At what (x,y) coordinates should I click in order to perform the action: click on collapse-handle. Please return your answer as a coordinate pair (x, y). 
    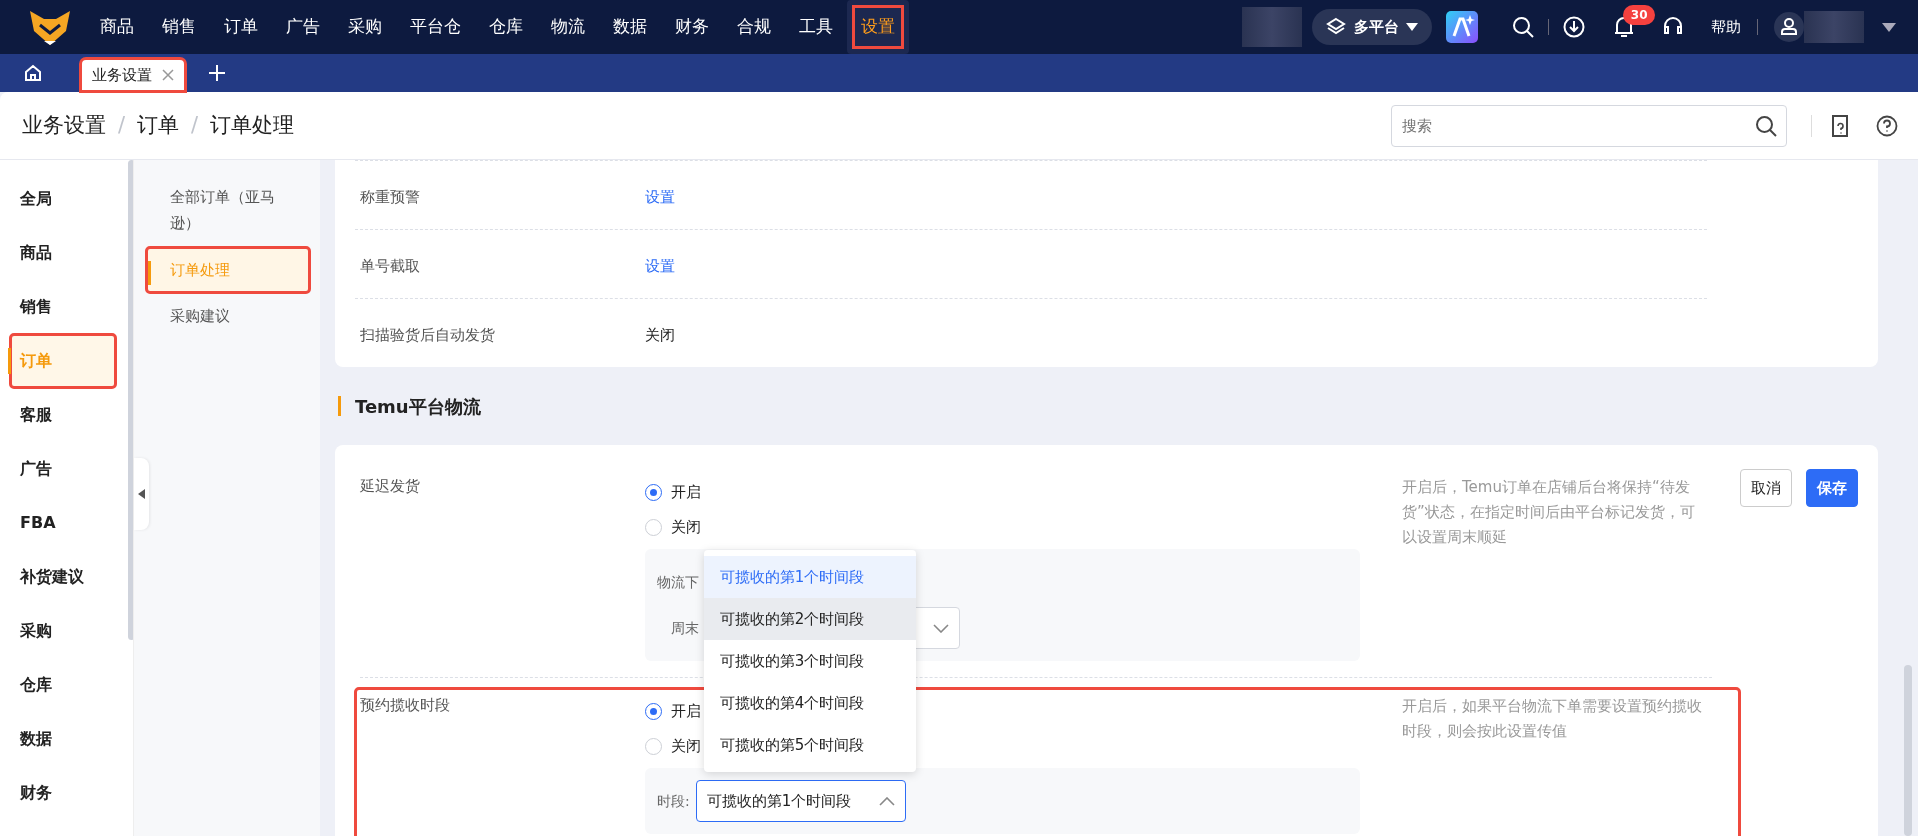
    Looking at the image, I should click on (141, 494).